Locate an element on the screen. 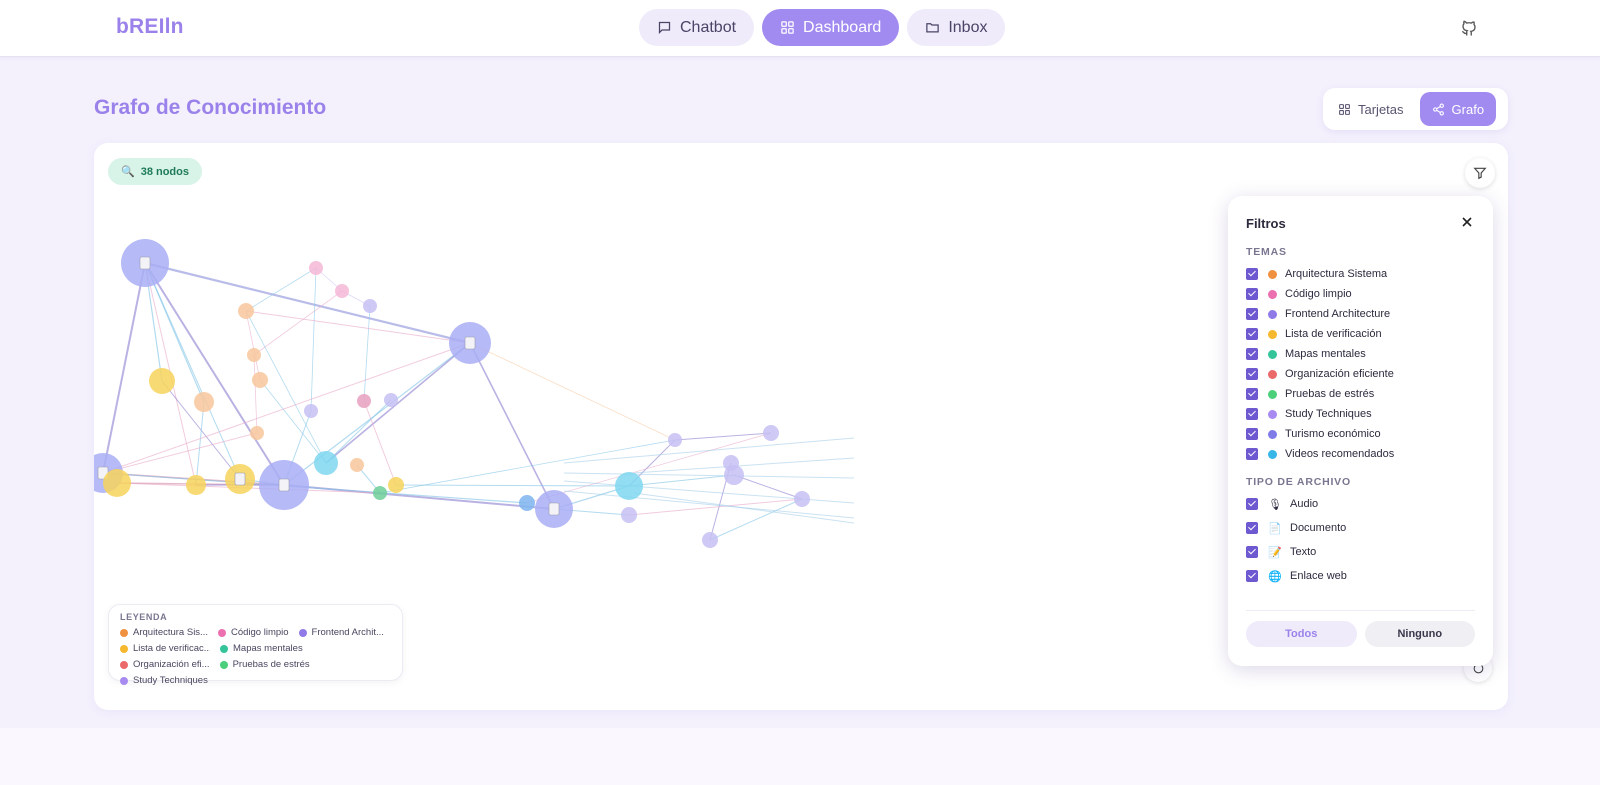  legend-item: Pruebas de estrés is located at coordinates (264, 664).